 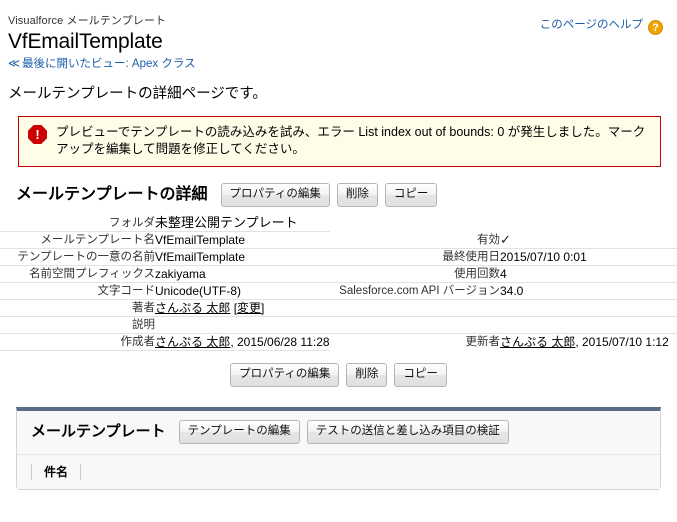 What do you see at coordinates (415, 274) in the screenshot?
I see `field-label-usage-count: 使用回数` at bounding box center [415, 274].